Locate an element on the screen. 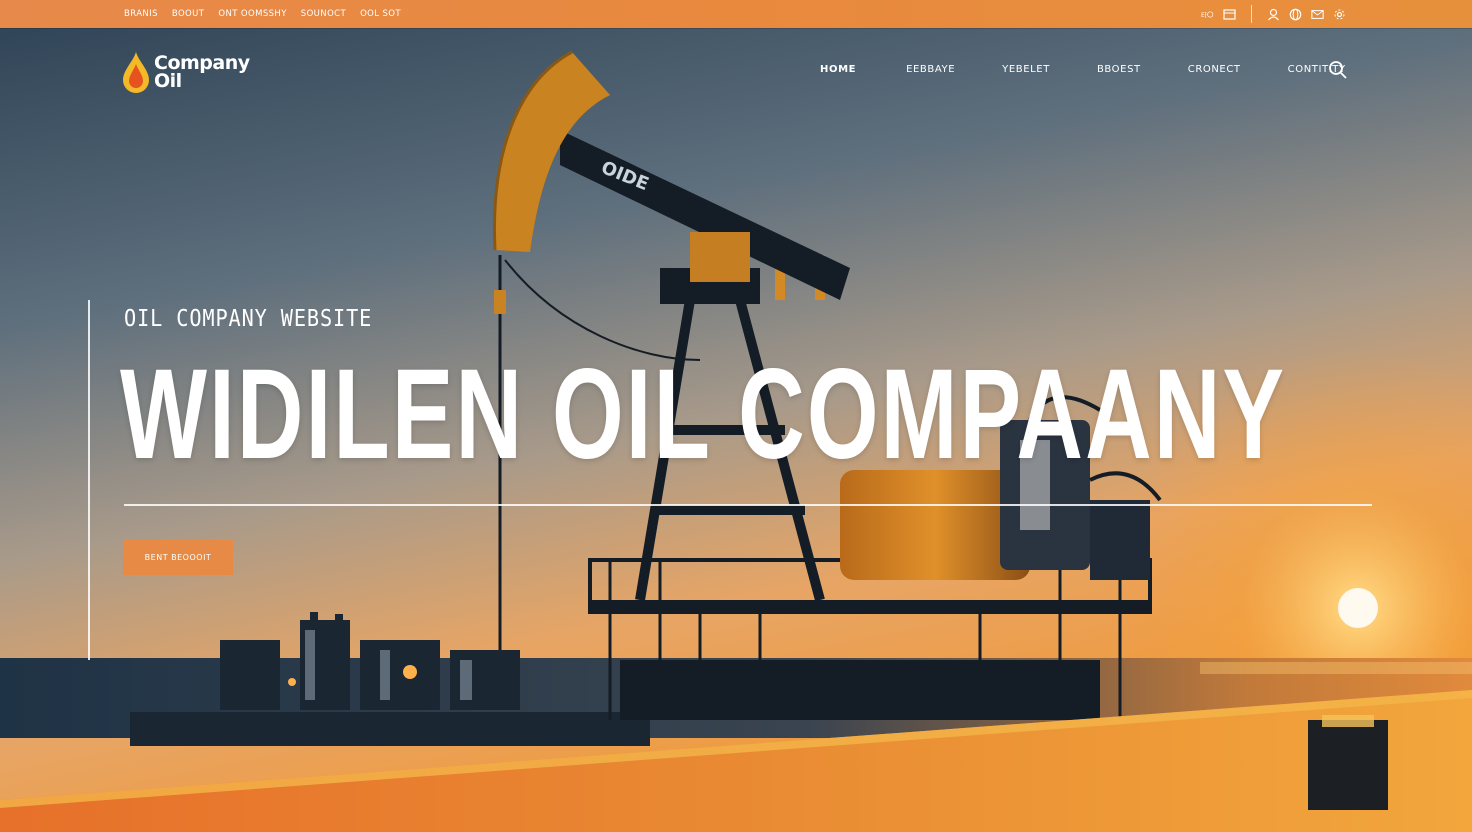 Image resolution: width=1472 pixels, height=832 pixels. rig-label-text: OIDE is located at coordinates (625, 176).